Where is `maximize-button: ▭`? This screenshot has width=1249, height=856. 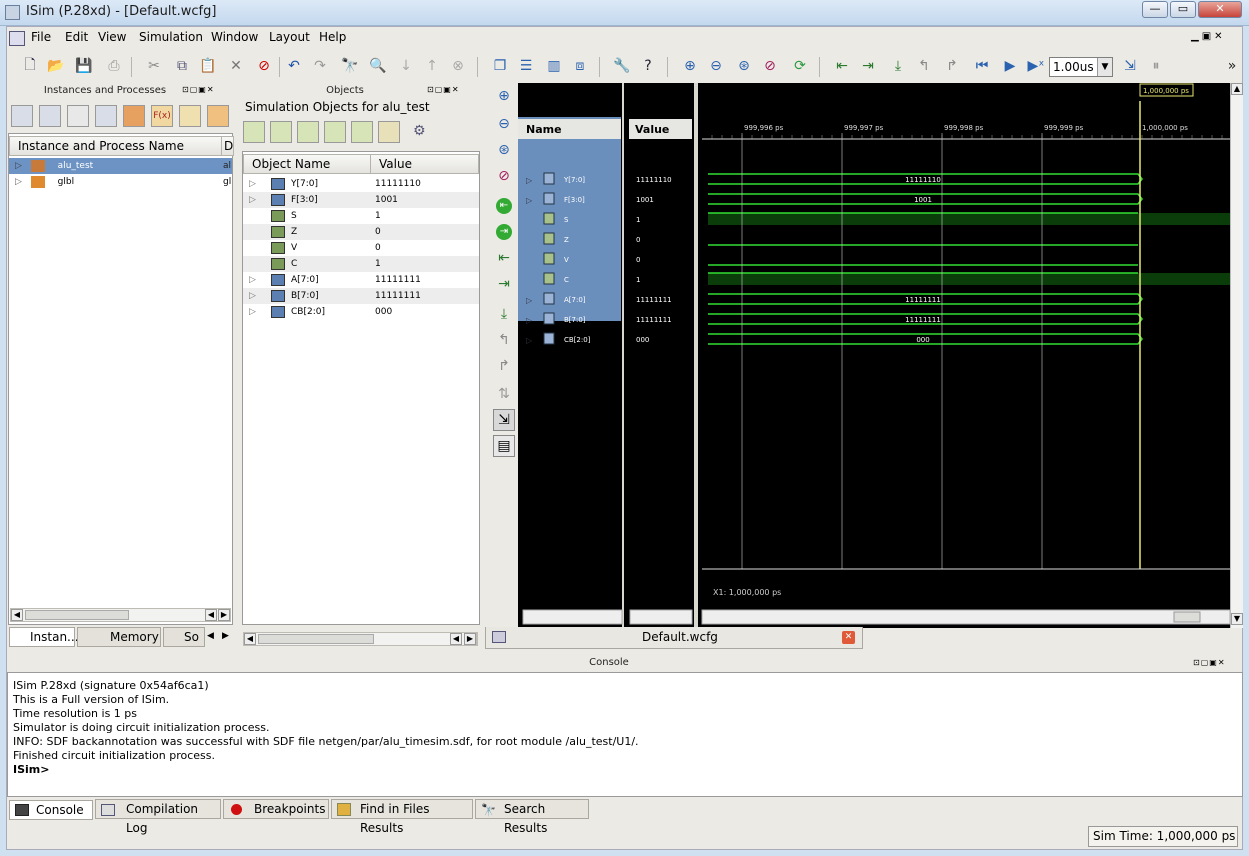 maximize-button: ▭ is located at coordinates (1183, 9).